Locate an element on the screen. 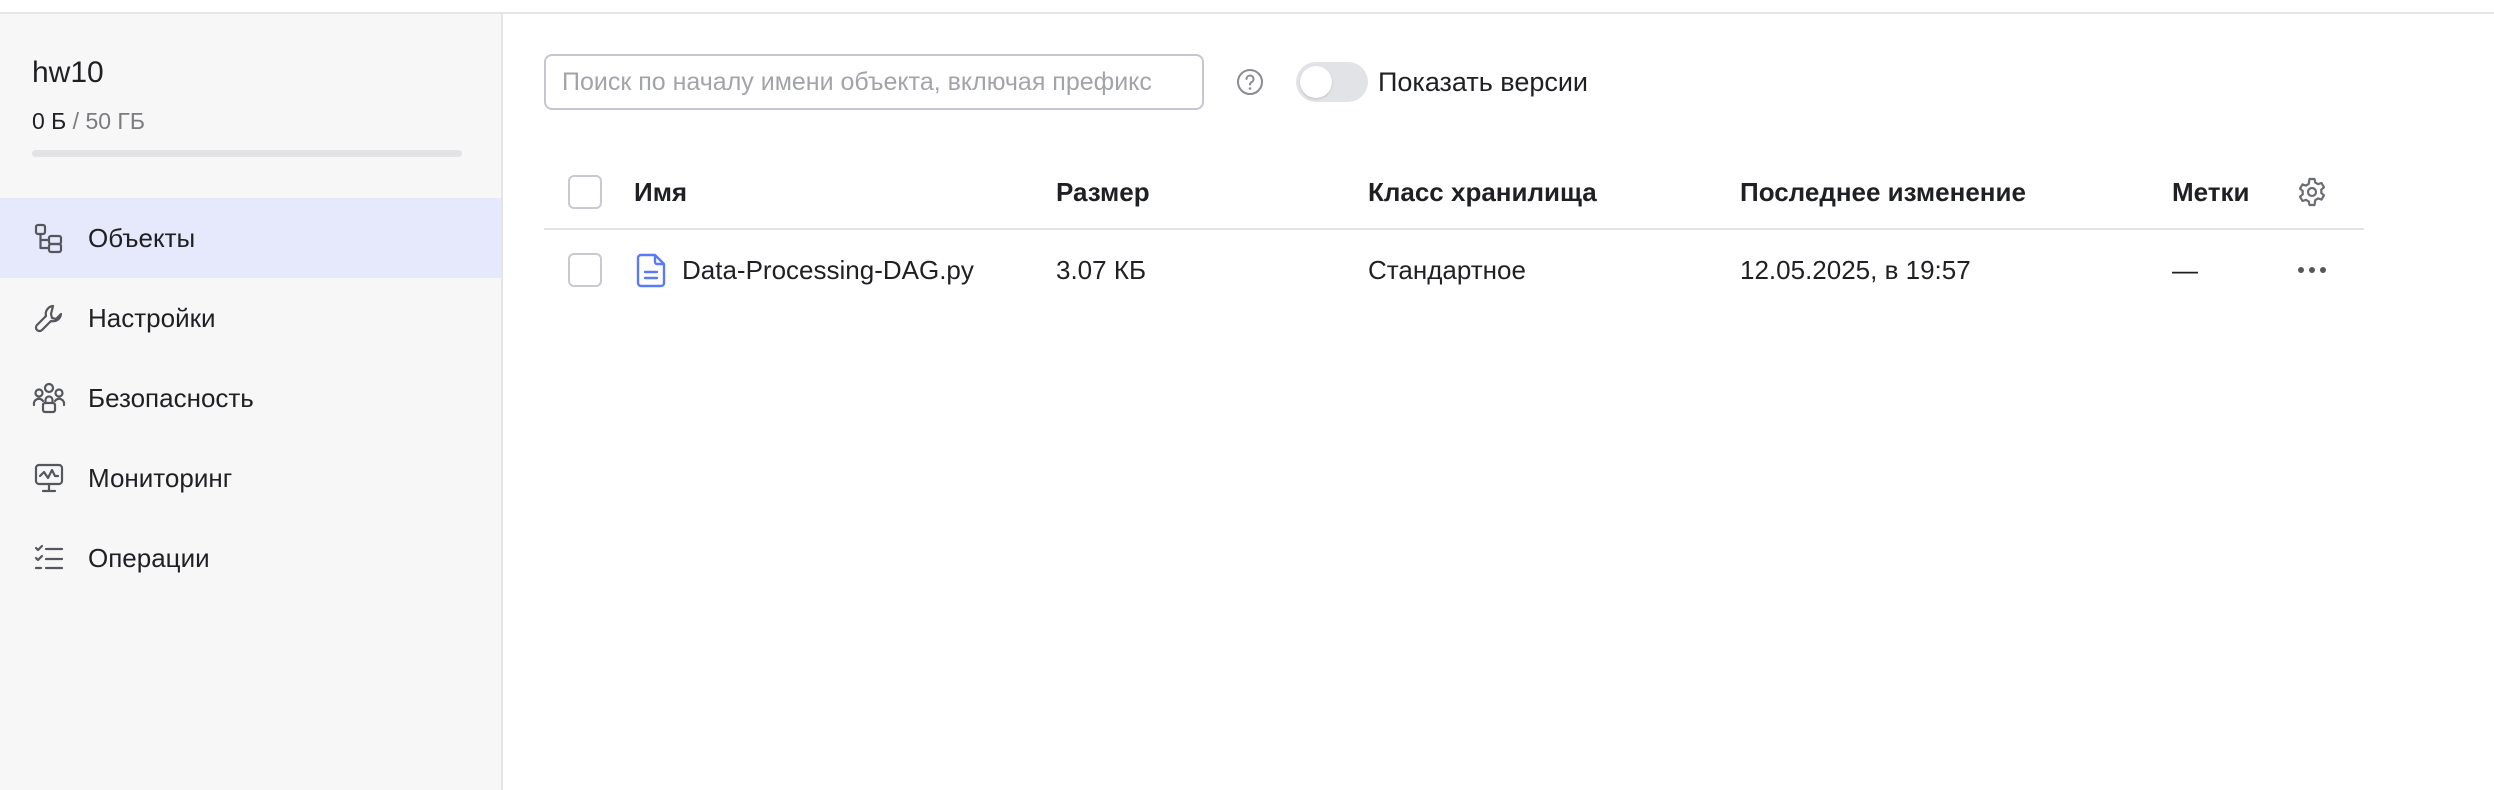 The width and height of the screenshot is (2494, 790). sidebar-item-settings: Настройки is located at coordinates (250, 318).